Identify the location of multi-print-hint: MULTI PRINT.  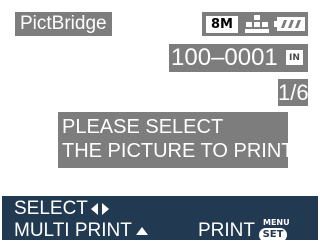
(81, 230).